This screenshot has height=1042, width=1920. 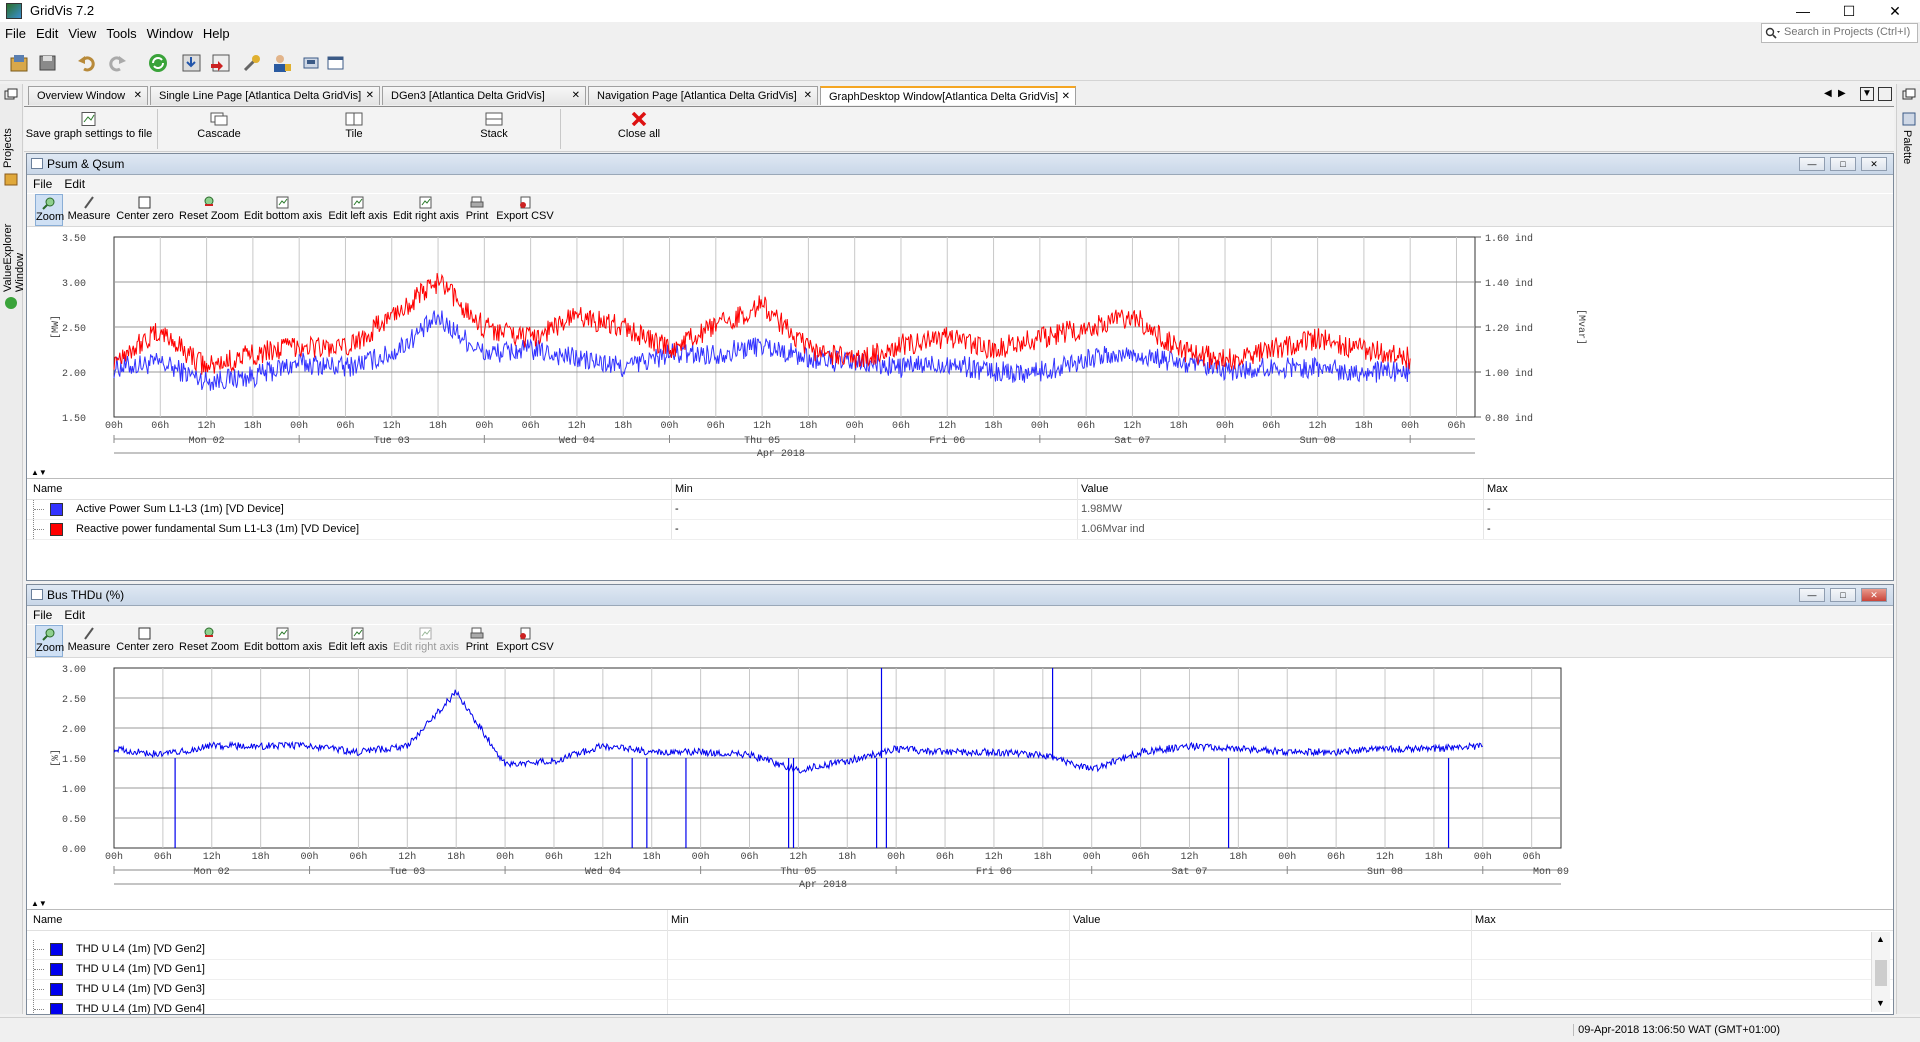 What do you see at coordinates (484, 95) in the screenshot?
I see `tab-dgen3: DGen3 [Atlantica Delta GridVis] ✕` at bounding box center [484, 95].